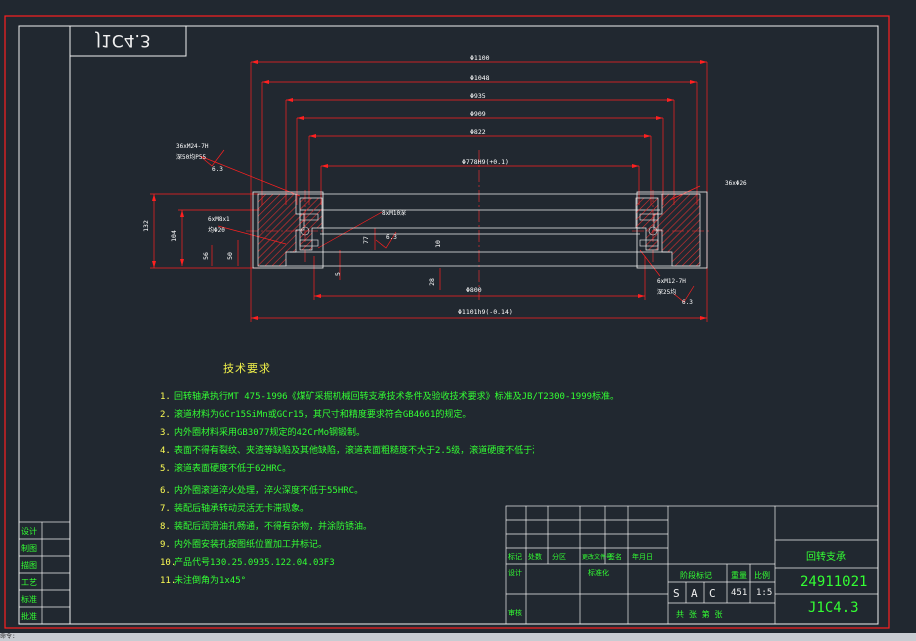  Describe the element at coordinates (247, 368) in the screenshot. I see `notes-heading: 技术要求` at that location.